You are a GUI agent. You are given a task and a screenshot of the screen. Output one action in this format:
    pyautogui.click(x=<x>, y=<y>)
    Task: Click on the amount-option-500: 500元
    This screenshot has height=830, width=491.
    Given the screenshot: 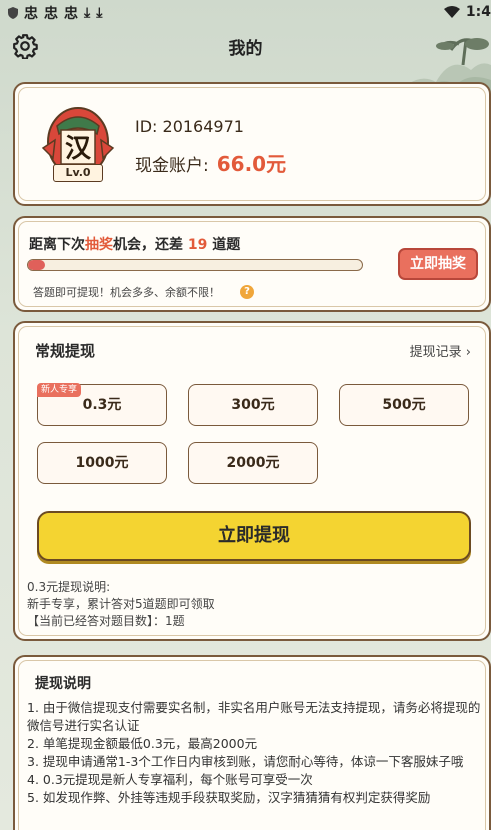 What is the action you would take?
    pyautogui.click(x=404, y=405)
    